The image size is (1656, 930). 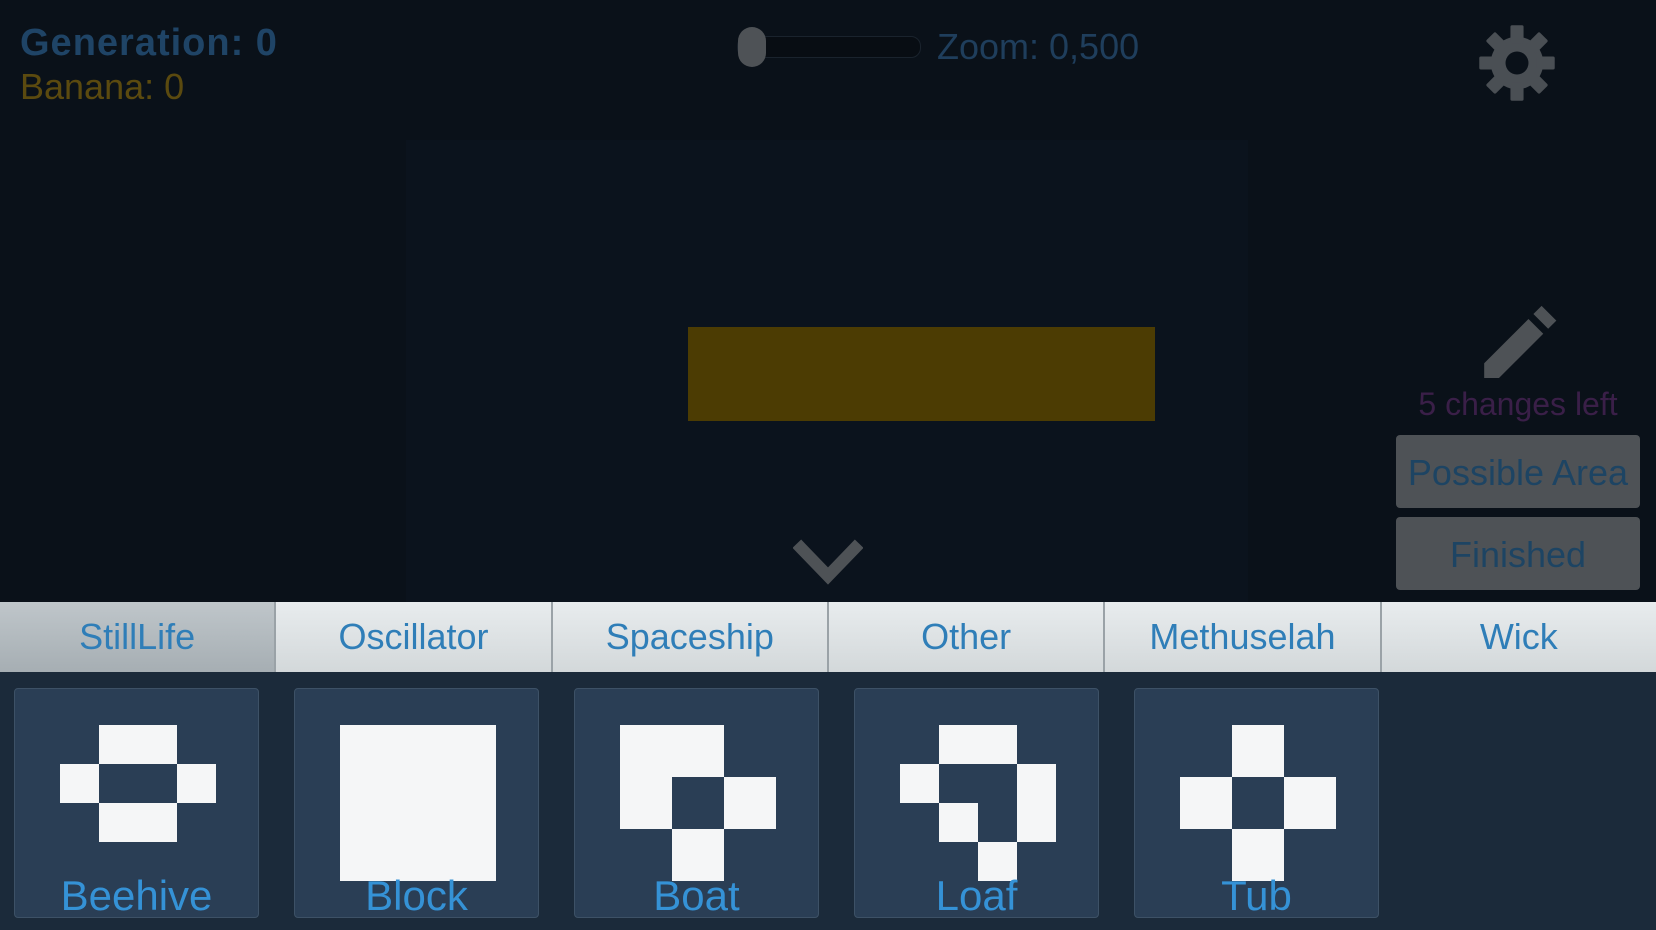 What do you see at coordinates (1518, 404) in the screenshot?
I see `changes-left-label: 5 changes left` at bounding box center [1518, 404].